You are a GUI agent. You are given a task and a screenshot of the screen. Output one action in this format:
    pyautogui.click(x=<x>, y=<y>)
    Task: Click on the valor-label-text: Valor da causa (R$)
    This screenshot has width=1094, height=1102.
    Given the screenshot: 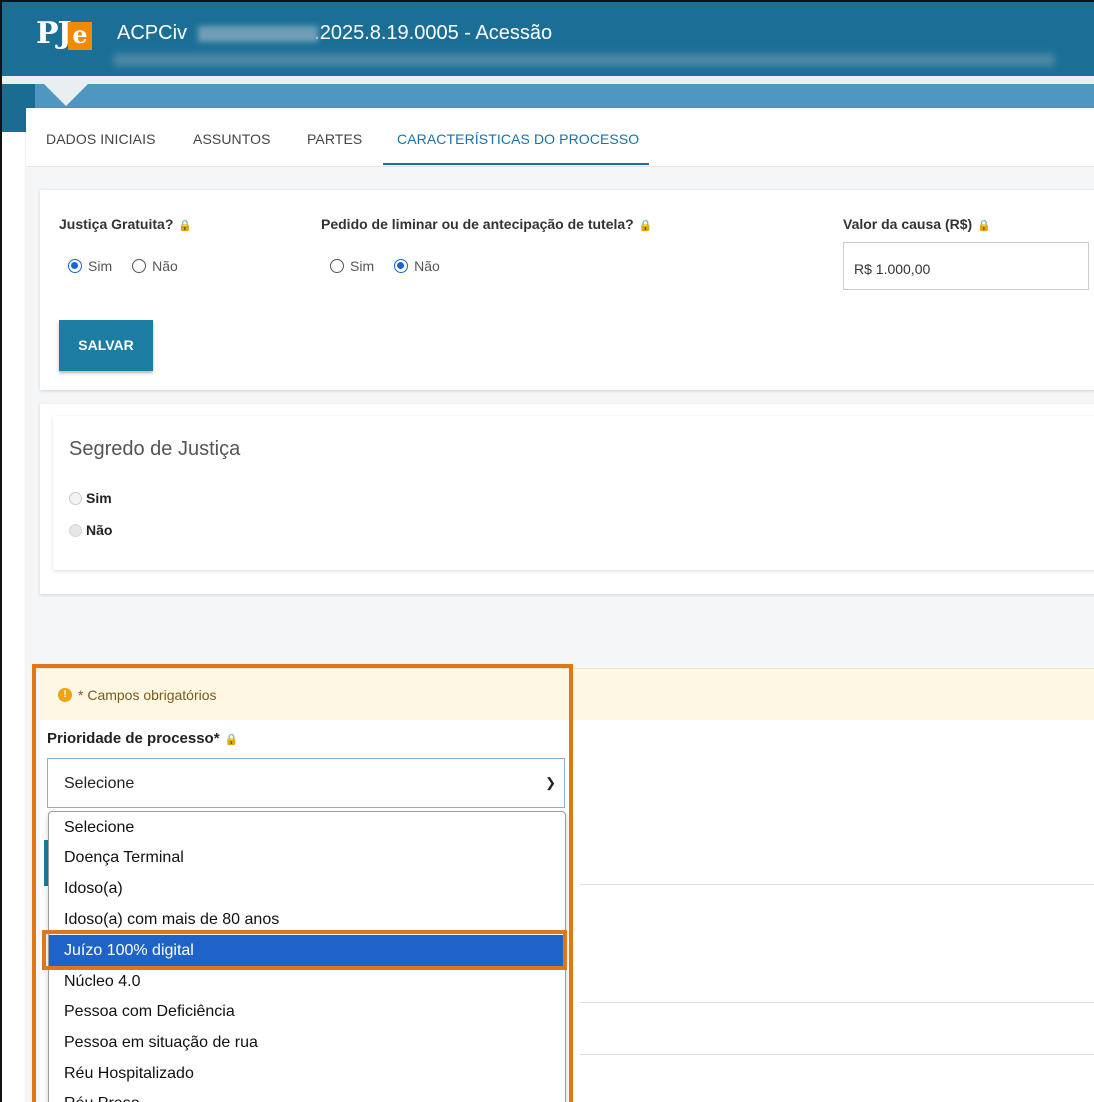 What is the action you would take?
    pyautogui.click(x=908, y=224)
    